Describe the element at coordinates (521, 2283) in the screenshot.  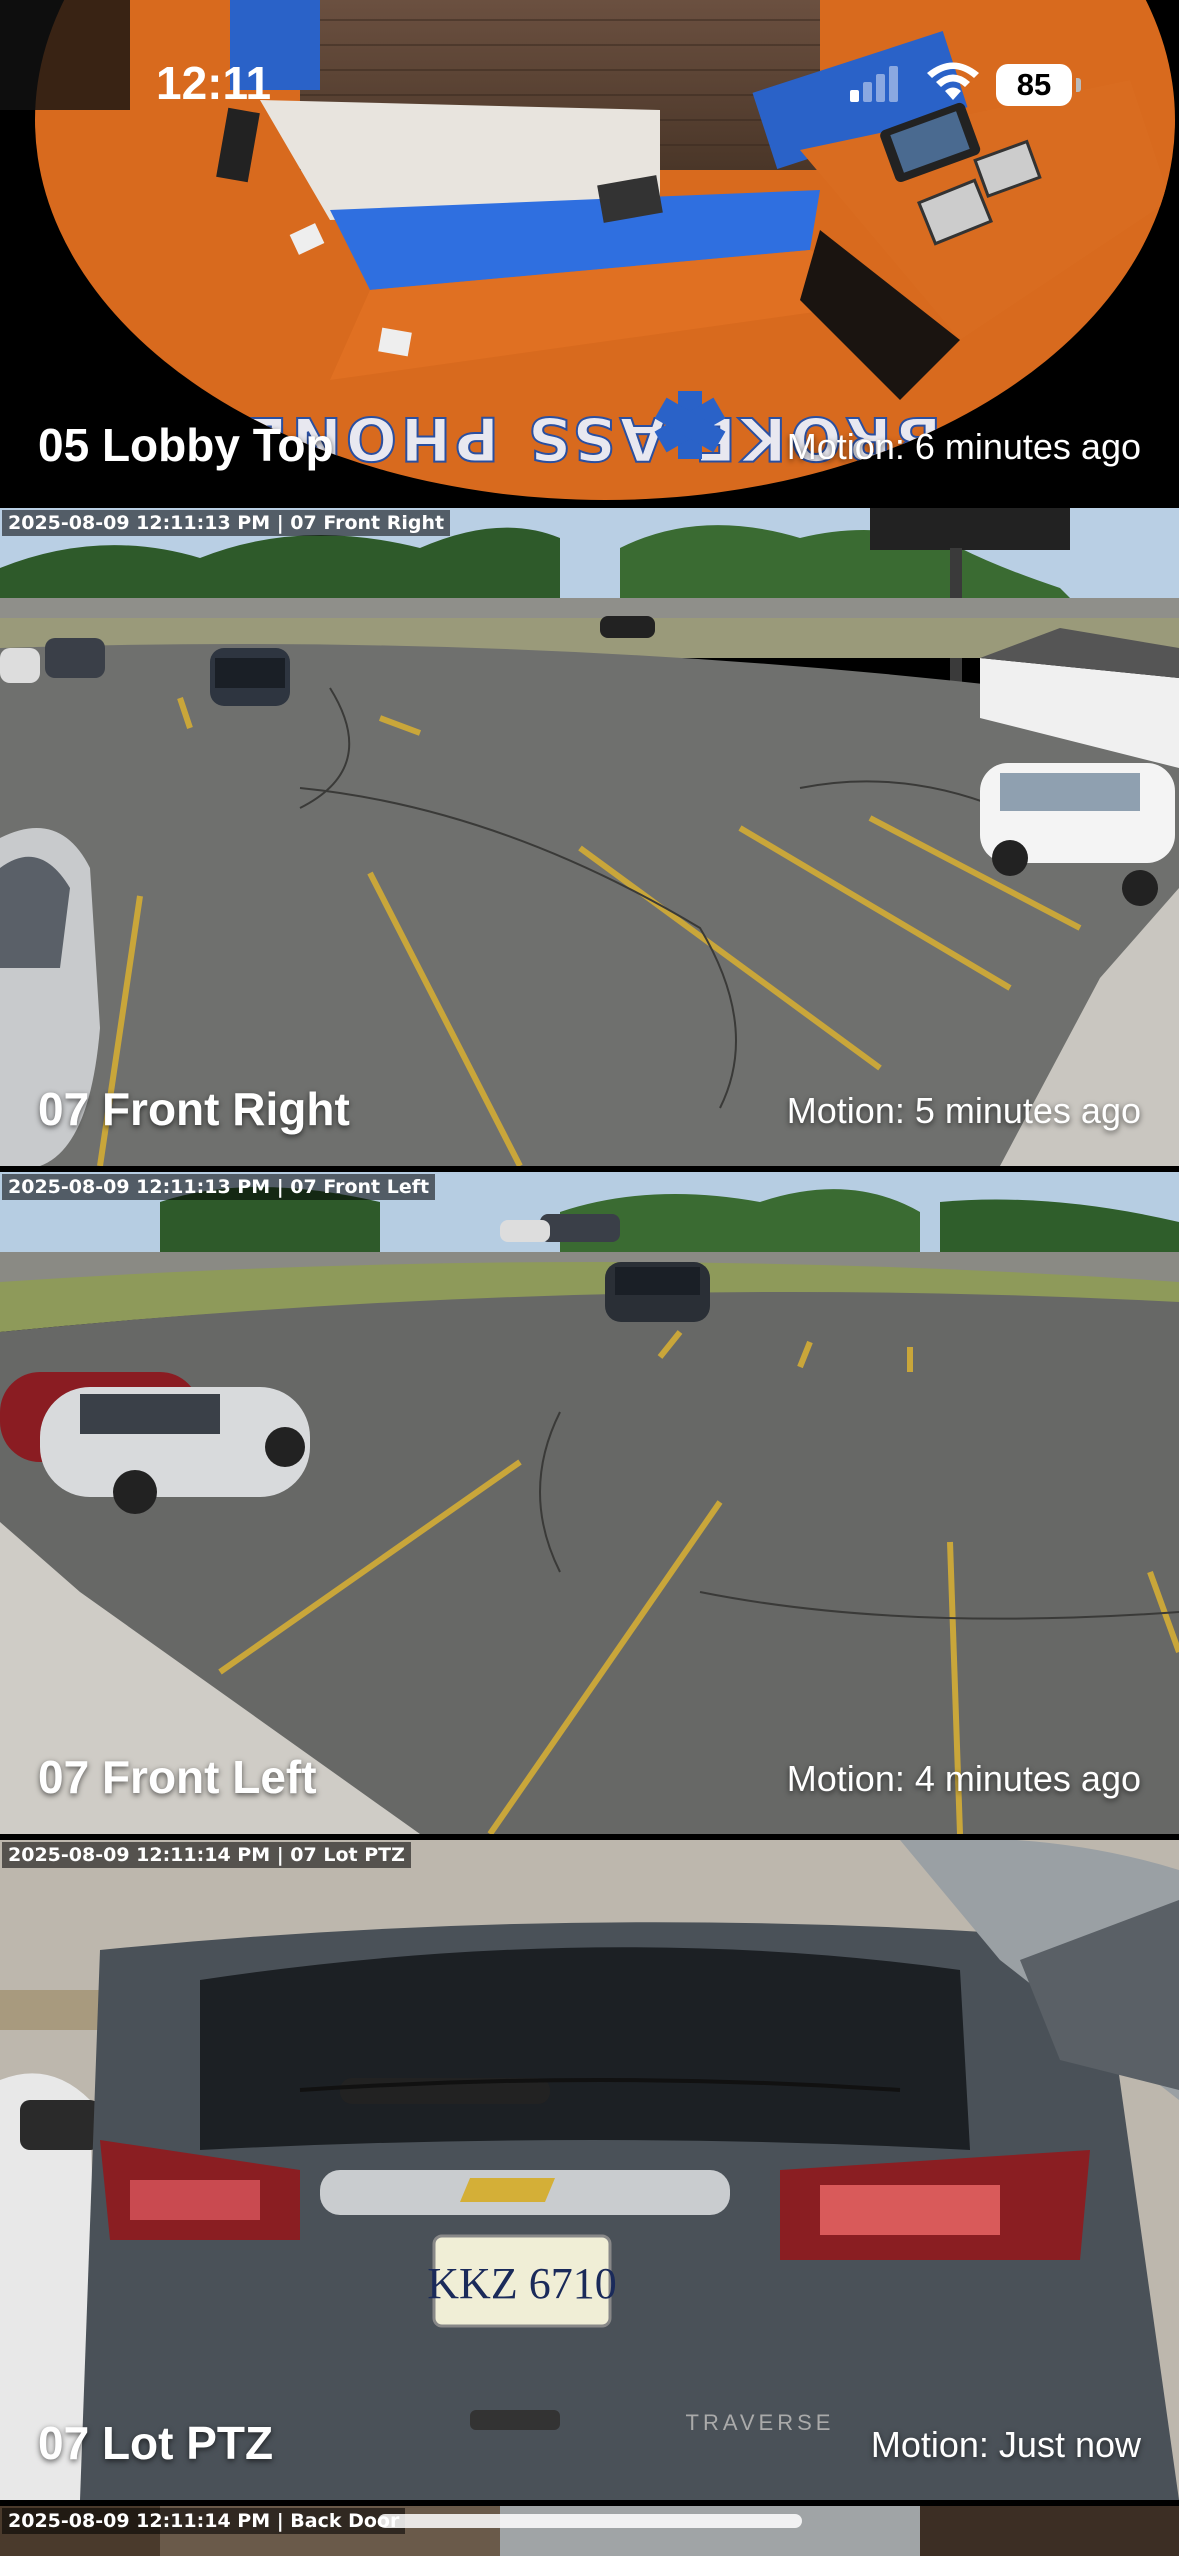
I see `license-plate: KKZ 6710` at that location.